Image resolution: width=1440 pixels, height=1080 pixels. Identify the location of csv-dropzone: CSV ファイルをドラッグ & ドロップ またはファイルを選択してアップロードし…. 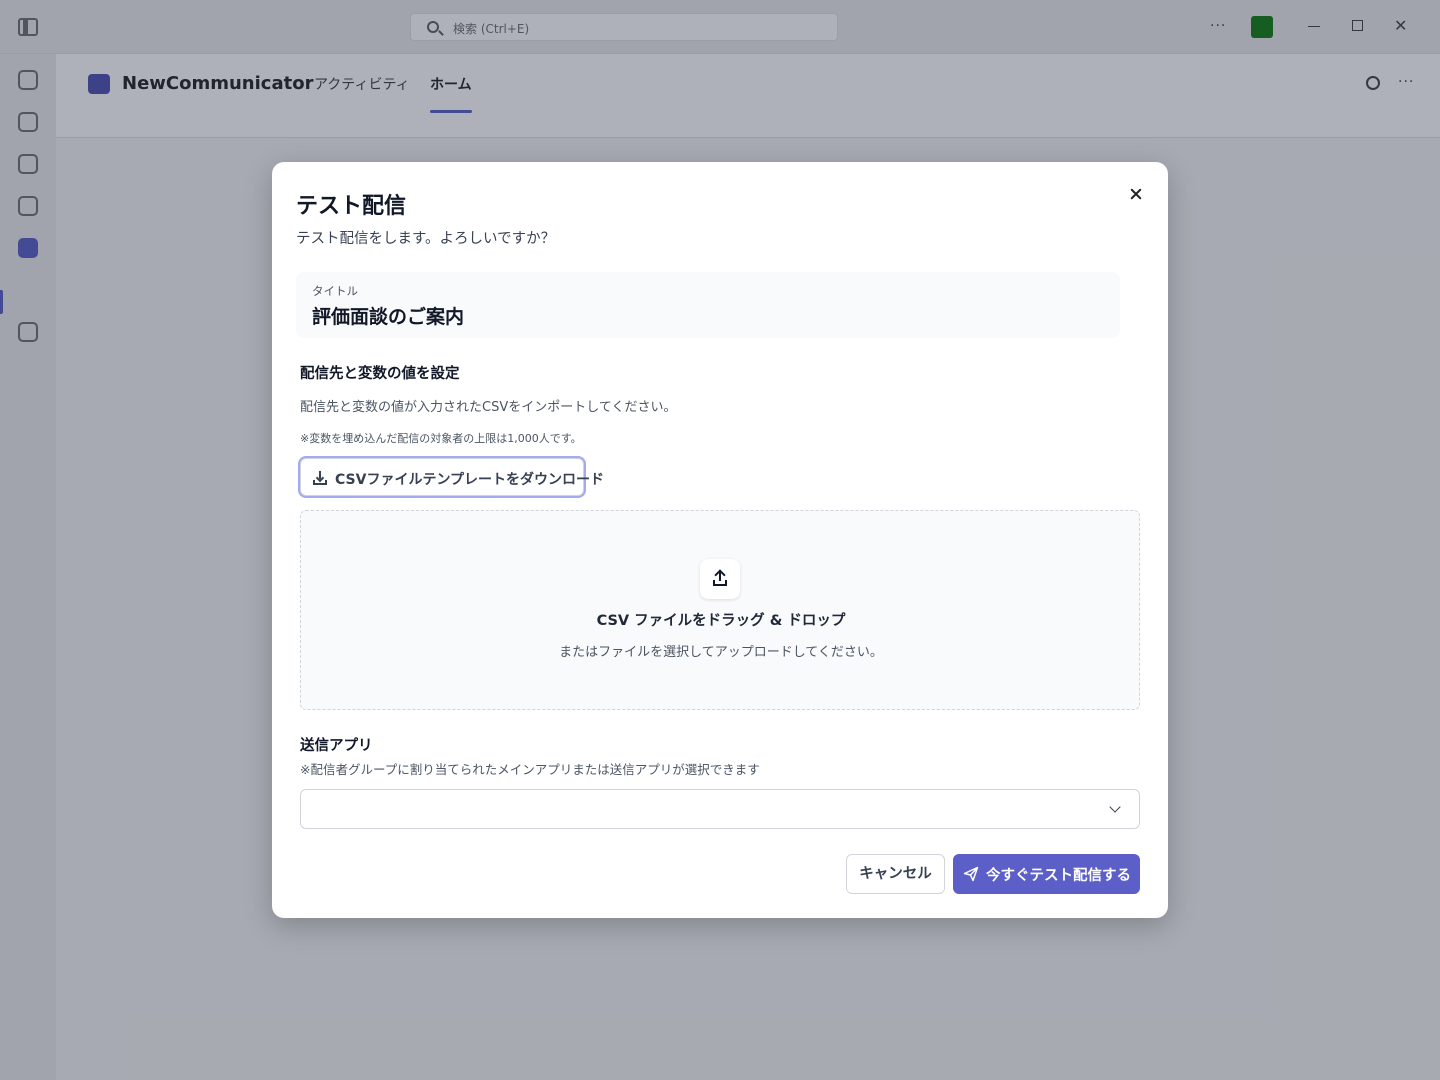
(720, 610).